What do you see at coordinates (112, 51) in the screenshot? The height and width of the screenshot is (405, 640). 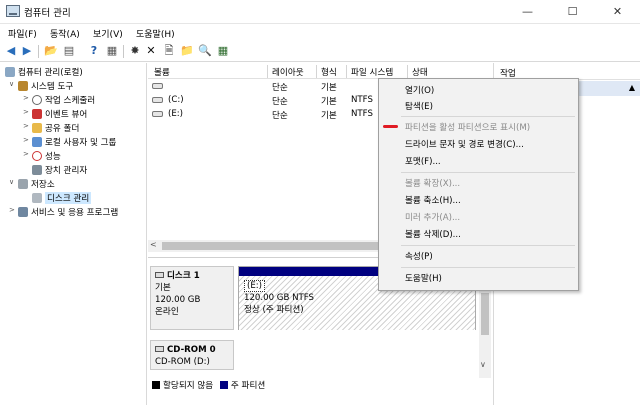 I see `action-pane-icon: ▦` at bounding box center [112, 51].